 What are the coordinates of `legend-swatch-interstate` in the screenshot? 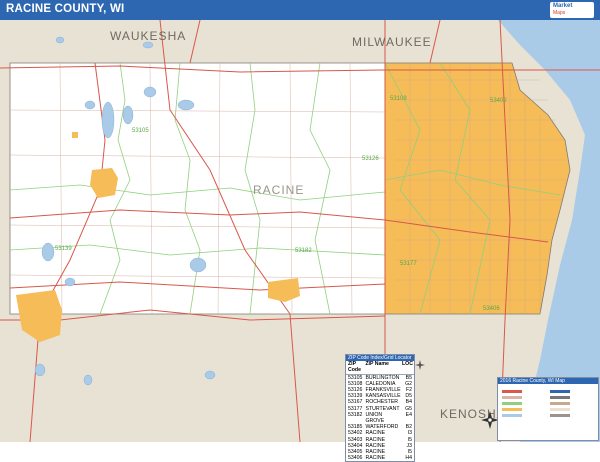 It's located at (560, 391).